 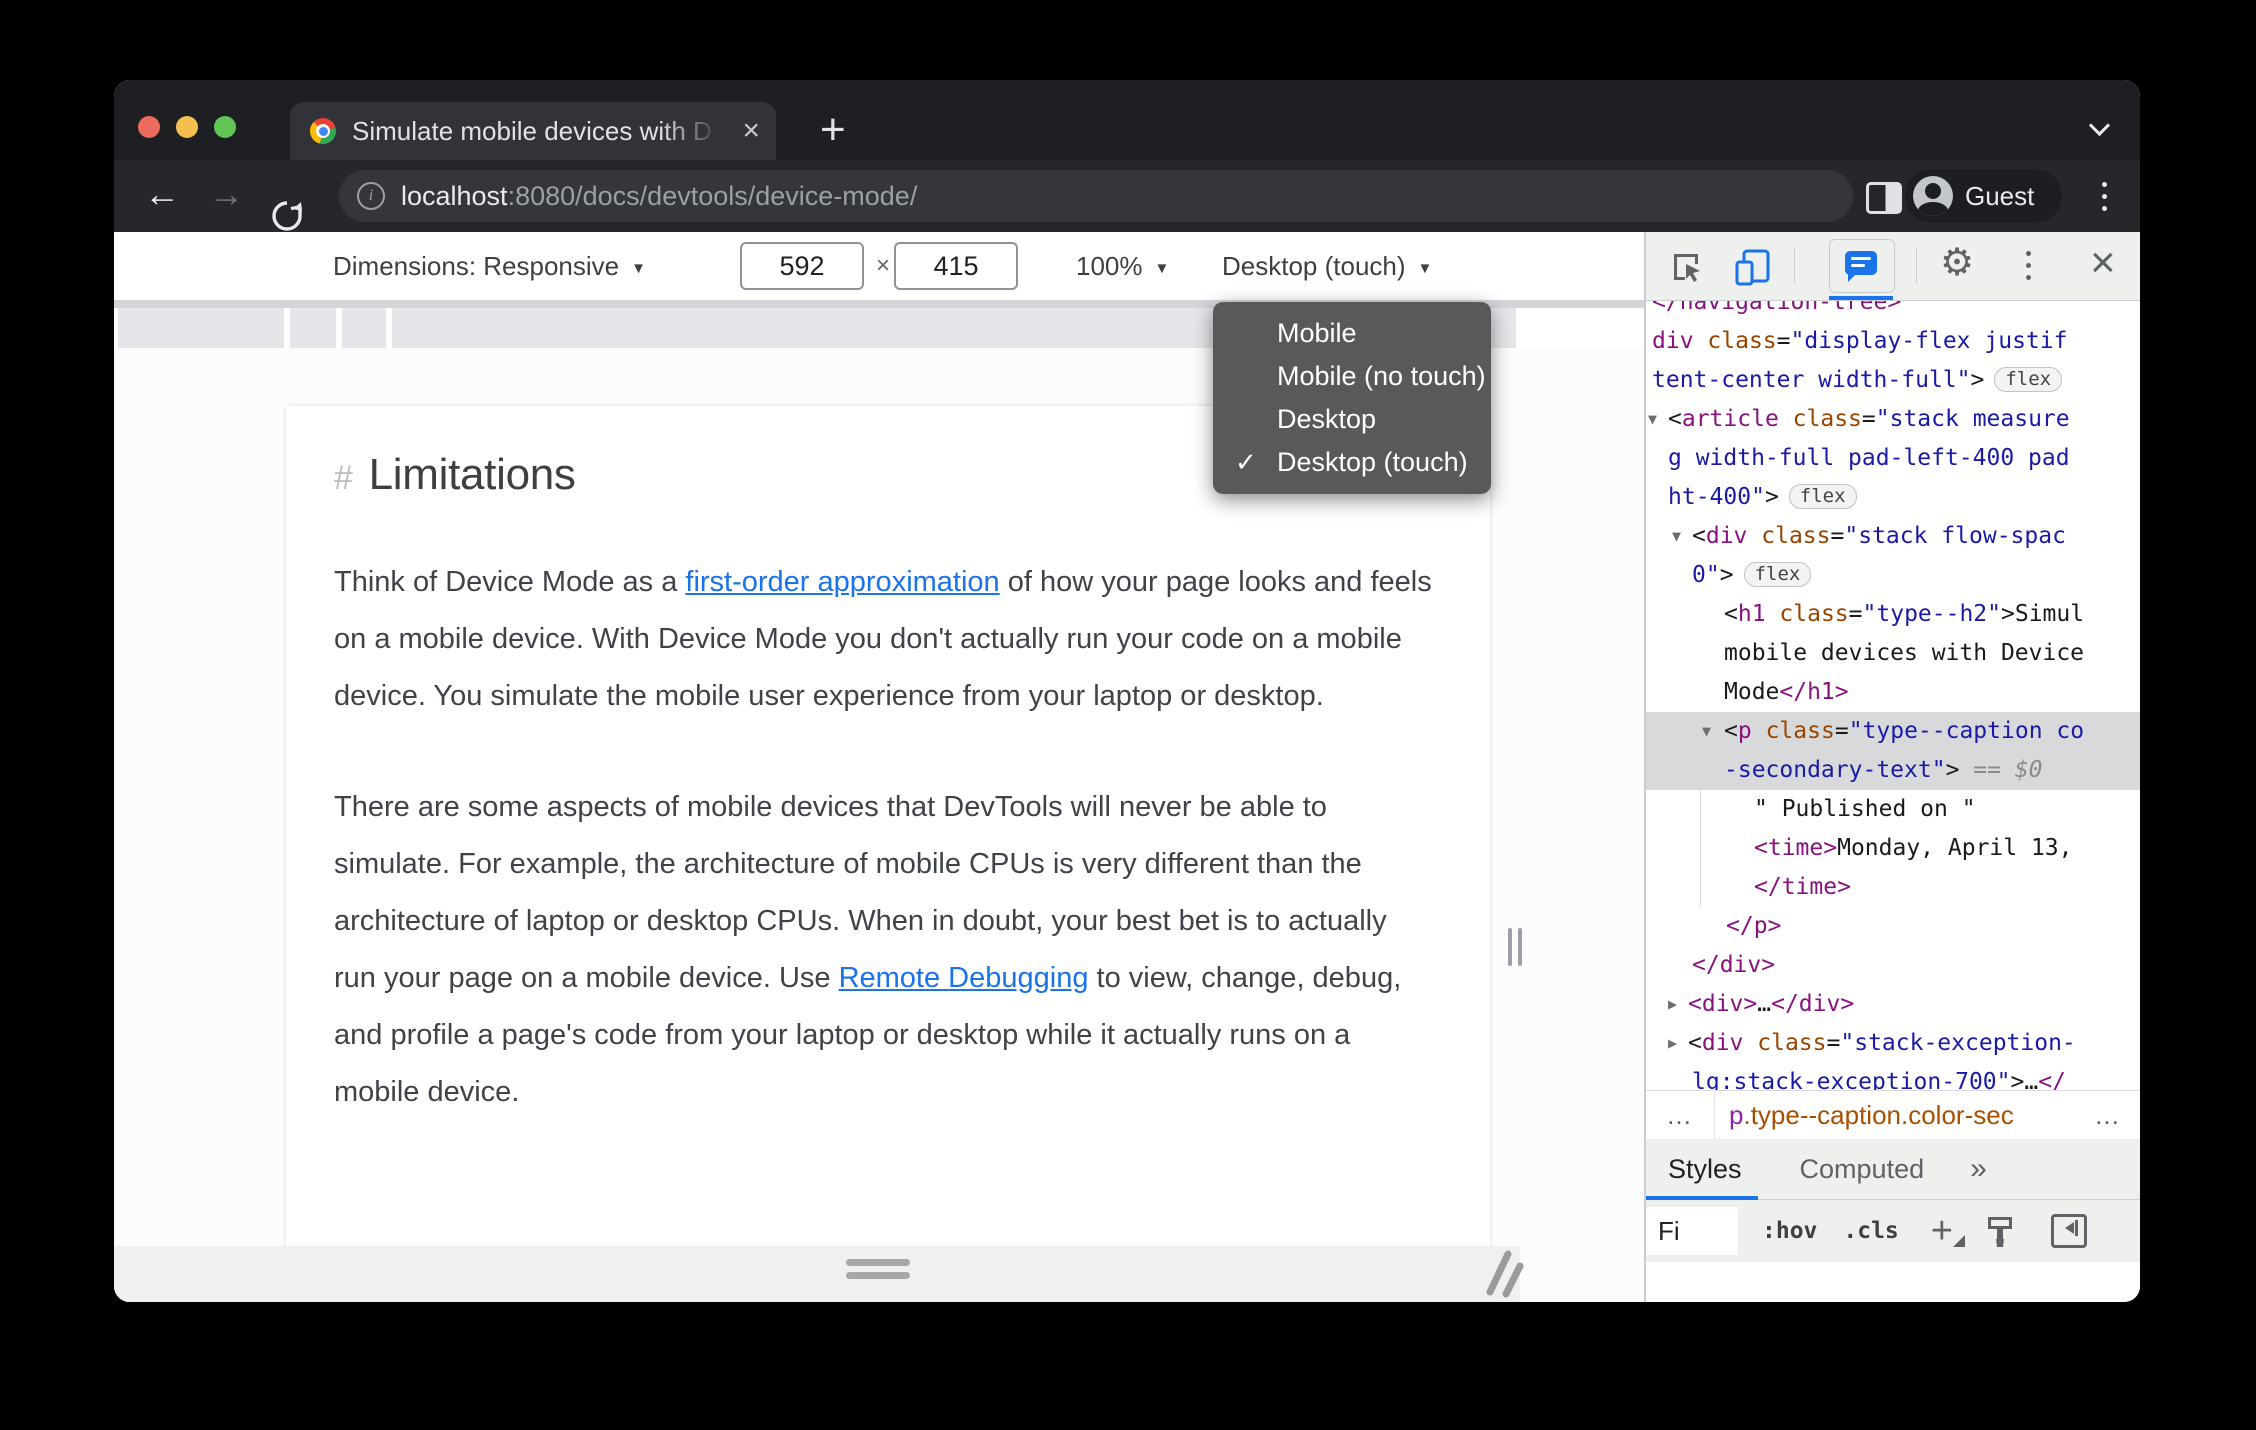 What do you see at coordinates (1893, 1004) in the screenshot?
I see `dom-tree-line: ▶ <div>…</div>` at bounding box center [1893, 1004].